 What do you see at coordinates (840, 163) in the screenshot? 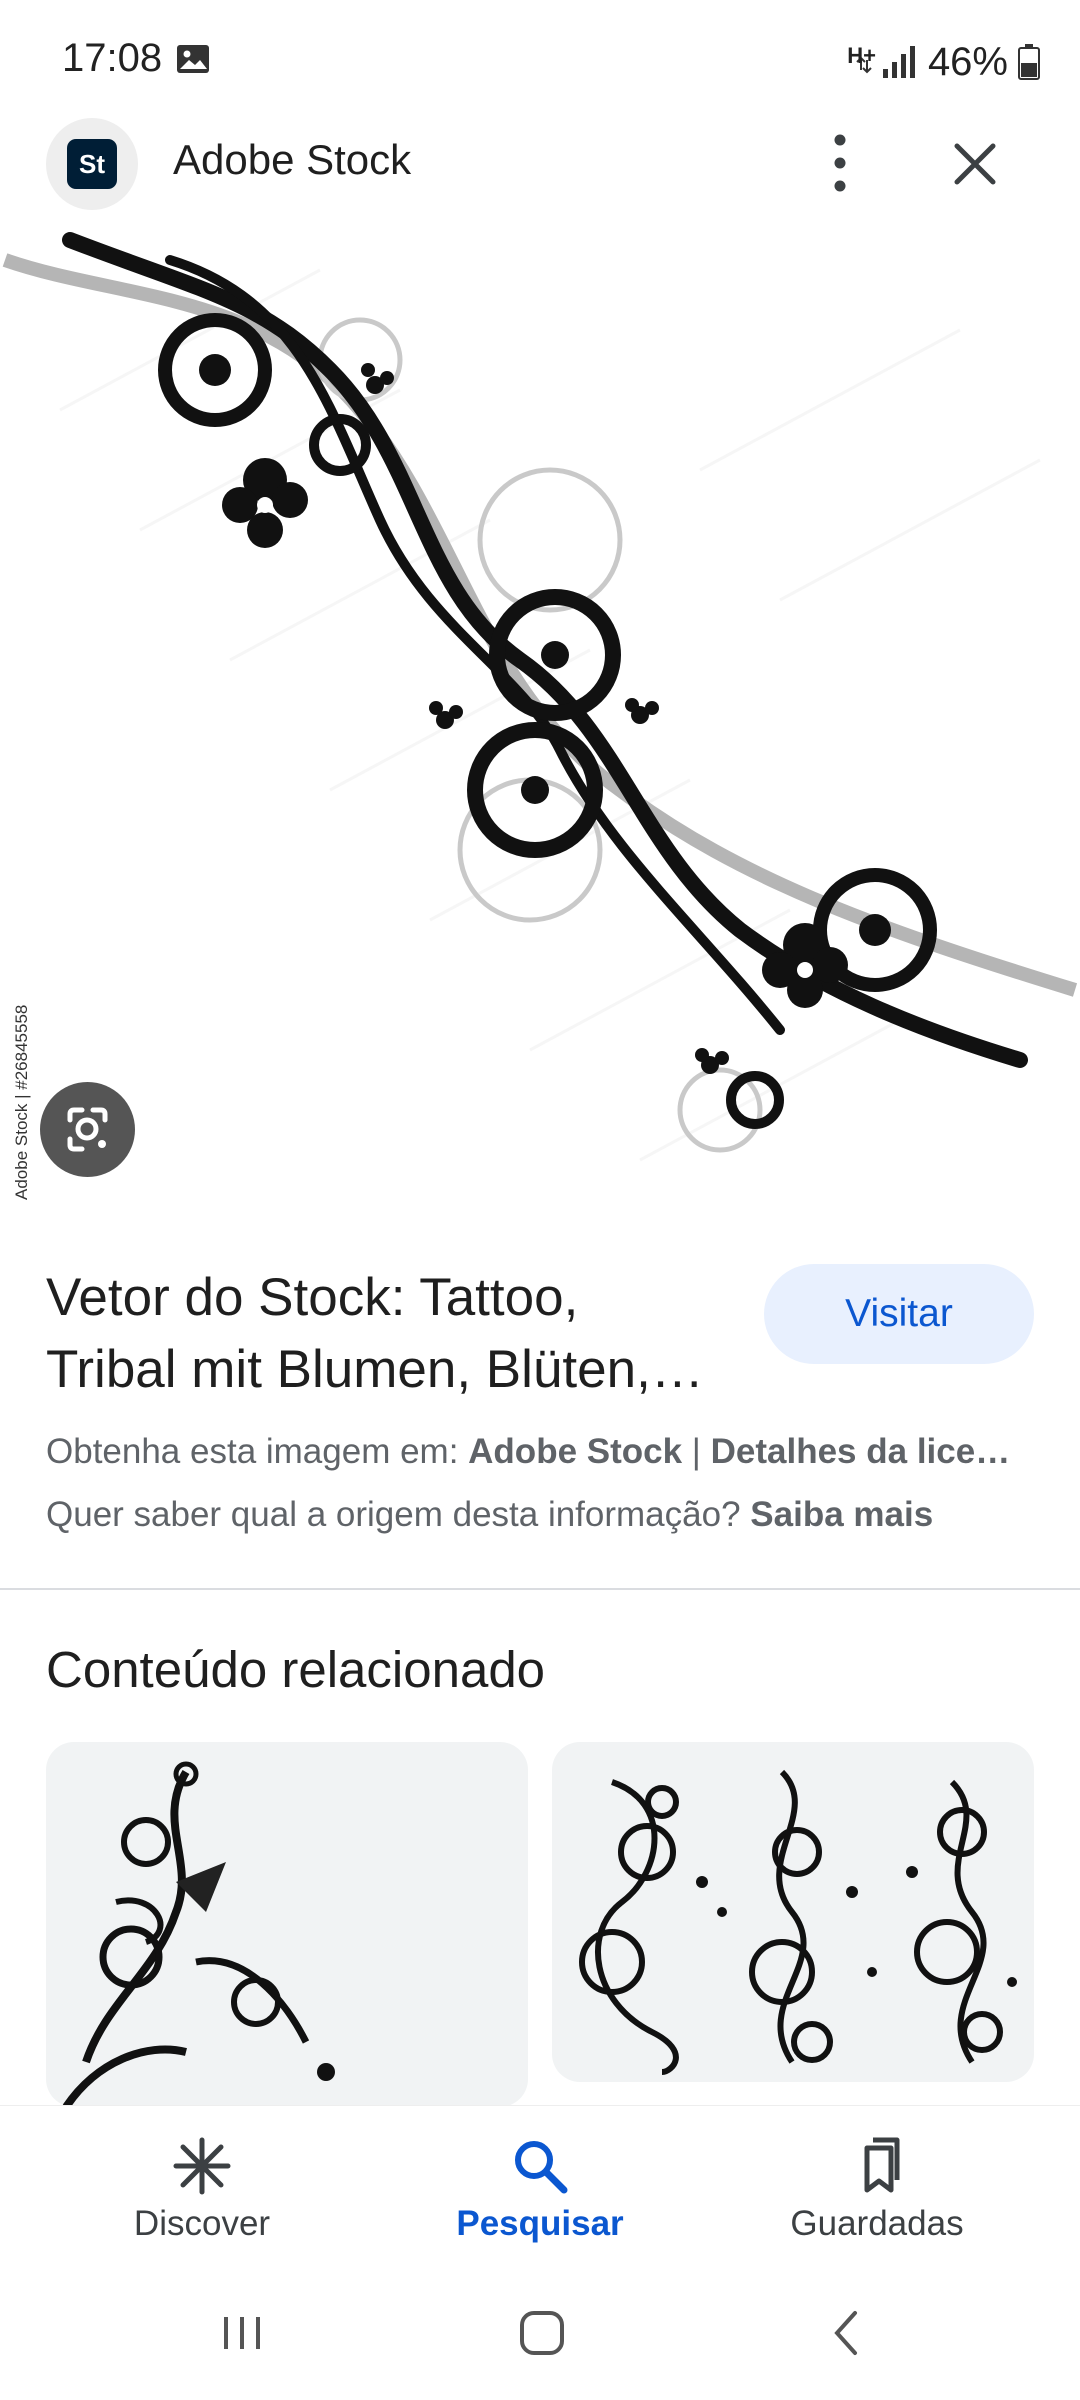
I see `more-vert-icon` at bounding box center [840, 163].